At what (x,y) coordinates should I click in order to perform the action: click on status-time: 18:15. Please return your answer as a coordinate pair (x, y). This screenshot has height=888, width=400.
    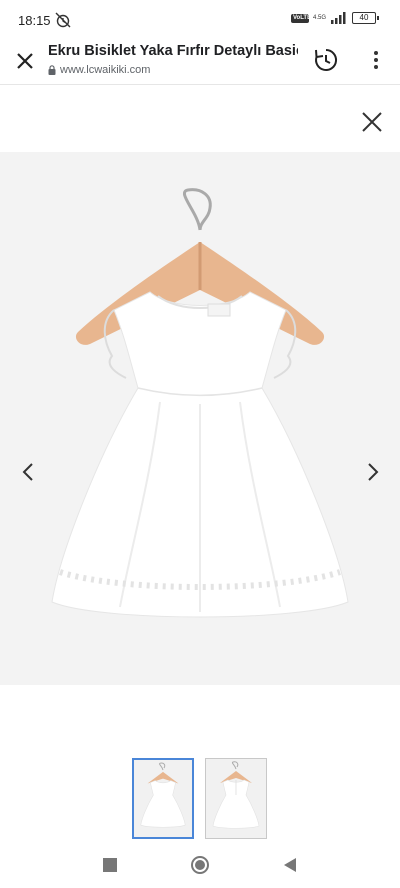
    Looking at the image, I should click on (34, 20).